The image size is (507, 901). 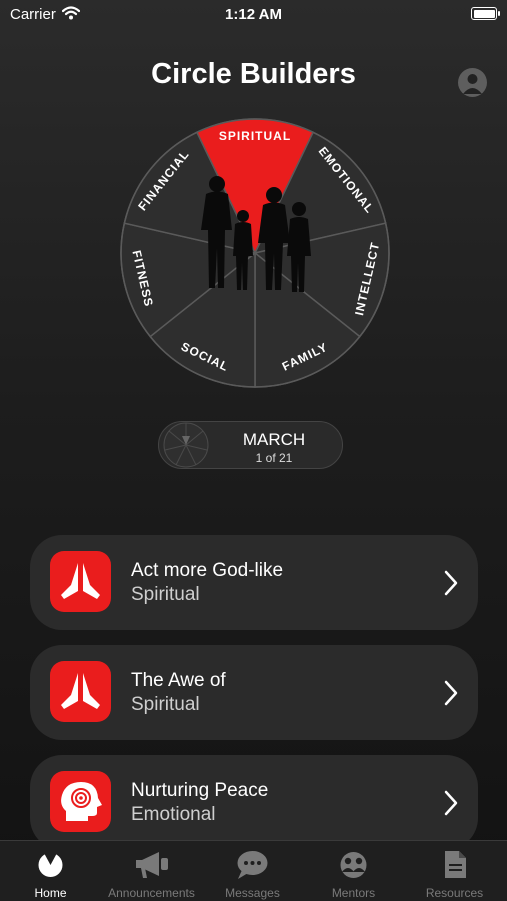 I want to click on card-title: Nurturing Peace, so click(x=200, y=790).